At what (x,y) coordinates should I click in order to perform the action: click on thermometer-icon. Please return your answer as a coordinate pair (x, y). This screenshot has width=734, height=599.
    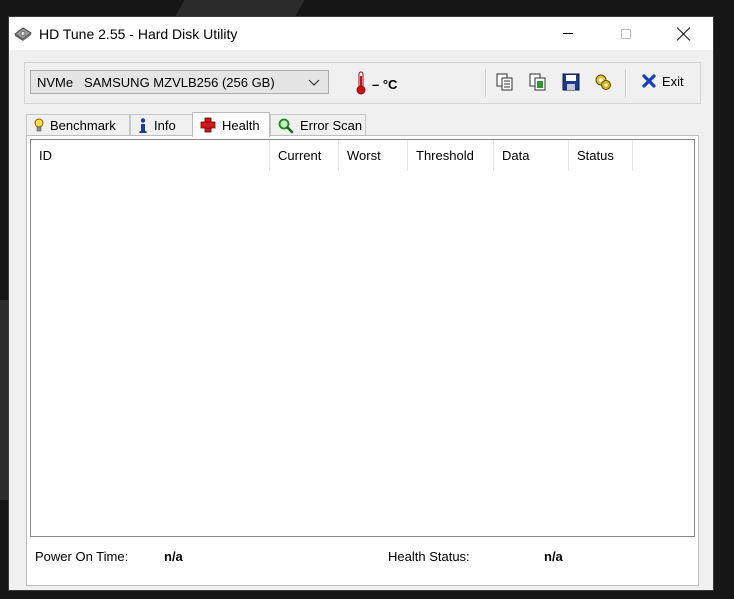
    Looking at the image, I should click on (361, 83).